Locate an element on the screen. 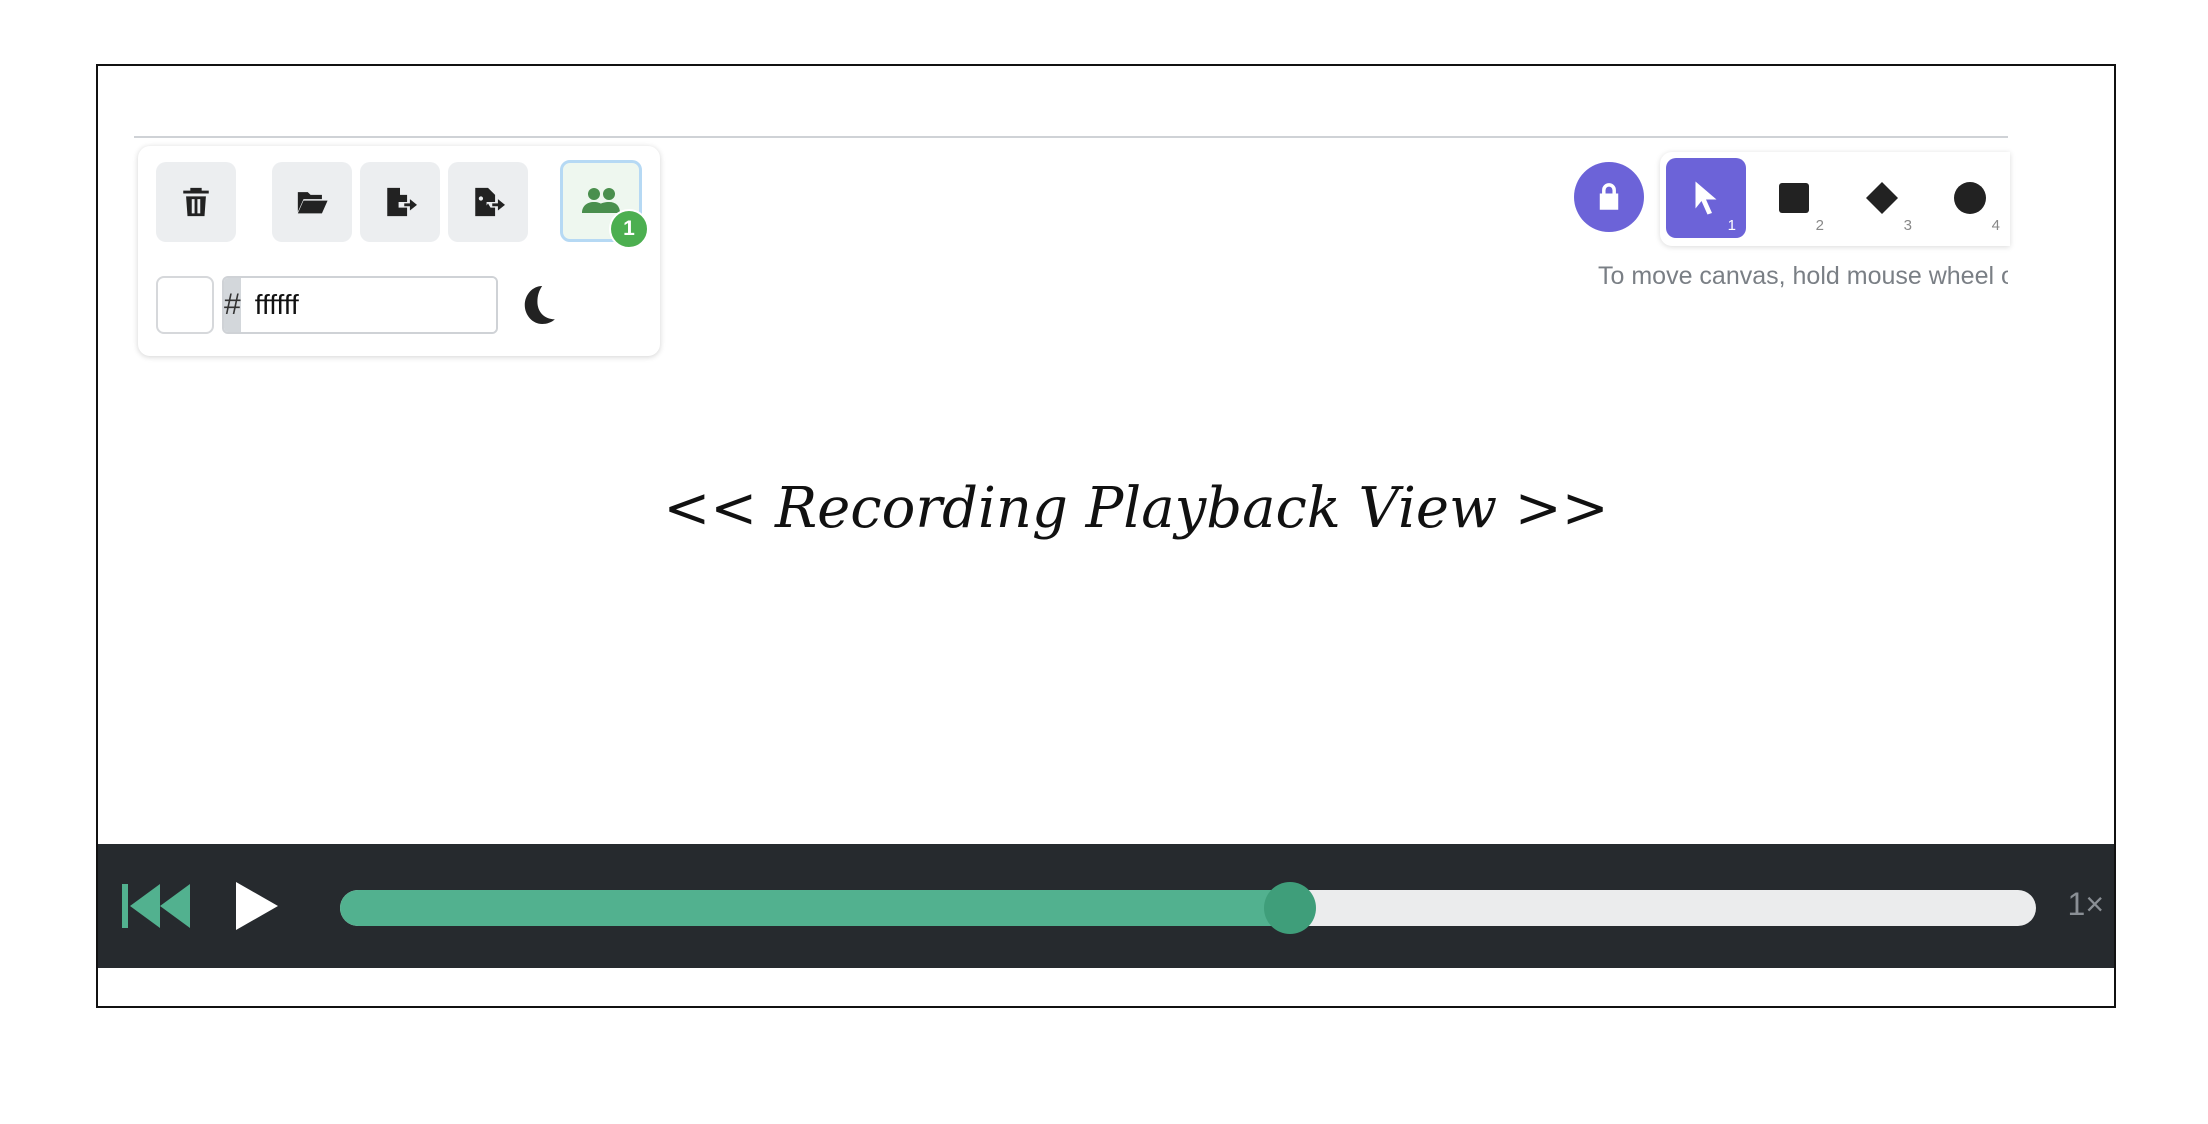 The image size is (2208, 1124). rectangle-tool-button: 2 is located at coordinates (1794, 198).